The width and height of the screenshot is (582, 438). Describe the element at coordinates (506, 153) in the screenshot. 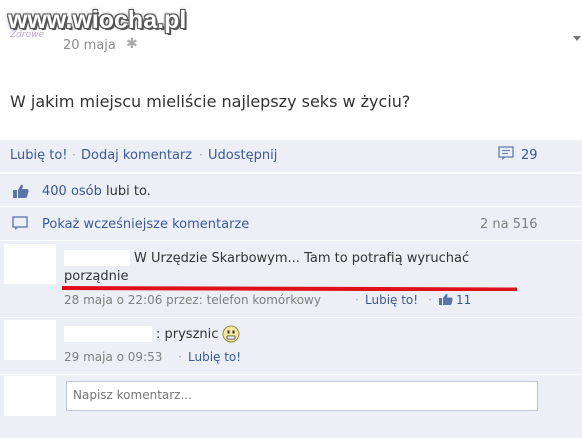

I see `comment-icon` at that location.